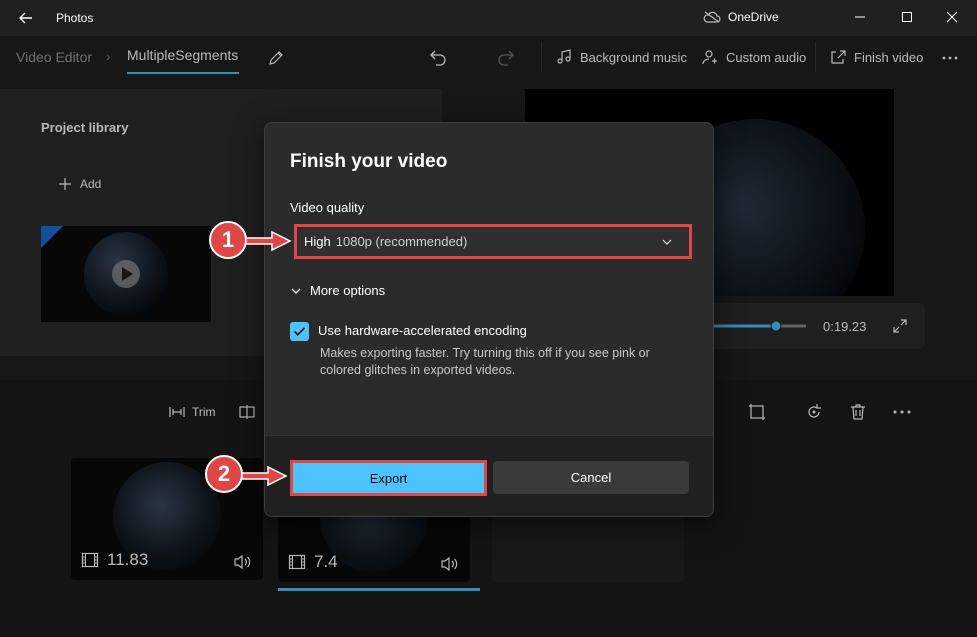 The width and height of the screenshot is (977, 637). I want to click on dialog-footer: Export Cancel, so click(489, 475).